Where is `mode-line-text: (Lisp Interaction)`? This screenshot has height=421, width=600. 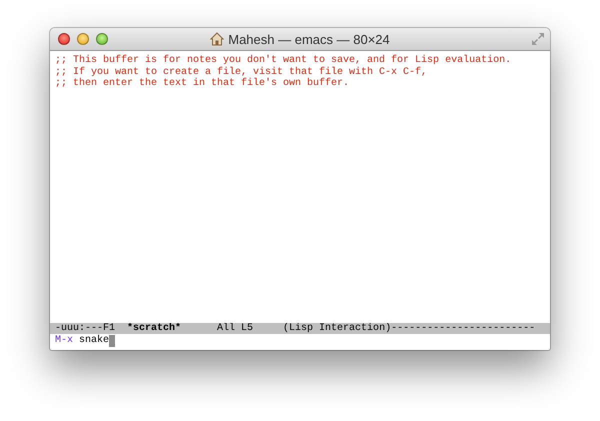 mode-line-text: (Lisp Interaction) is located at coordinates (337, 328).